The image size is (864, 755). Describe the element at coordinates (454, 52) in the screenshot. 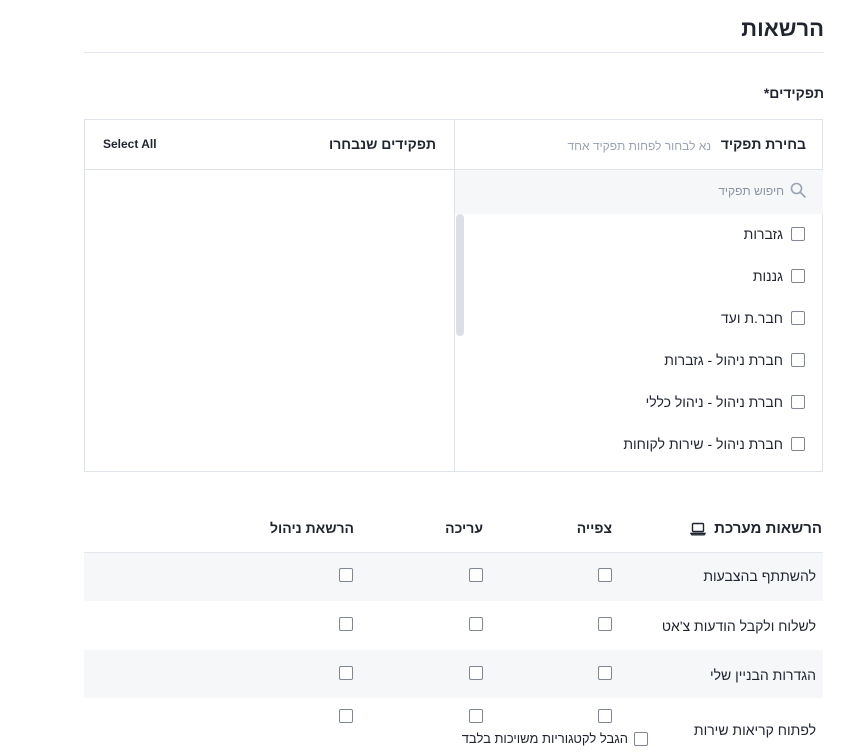

I see `title-divider` at that location.